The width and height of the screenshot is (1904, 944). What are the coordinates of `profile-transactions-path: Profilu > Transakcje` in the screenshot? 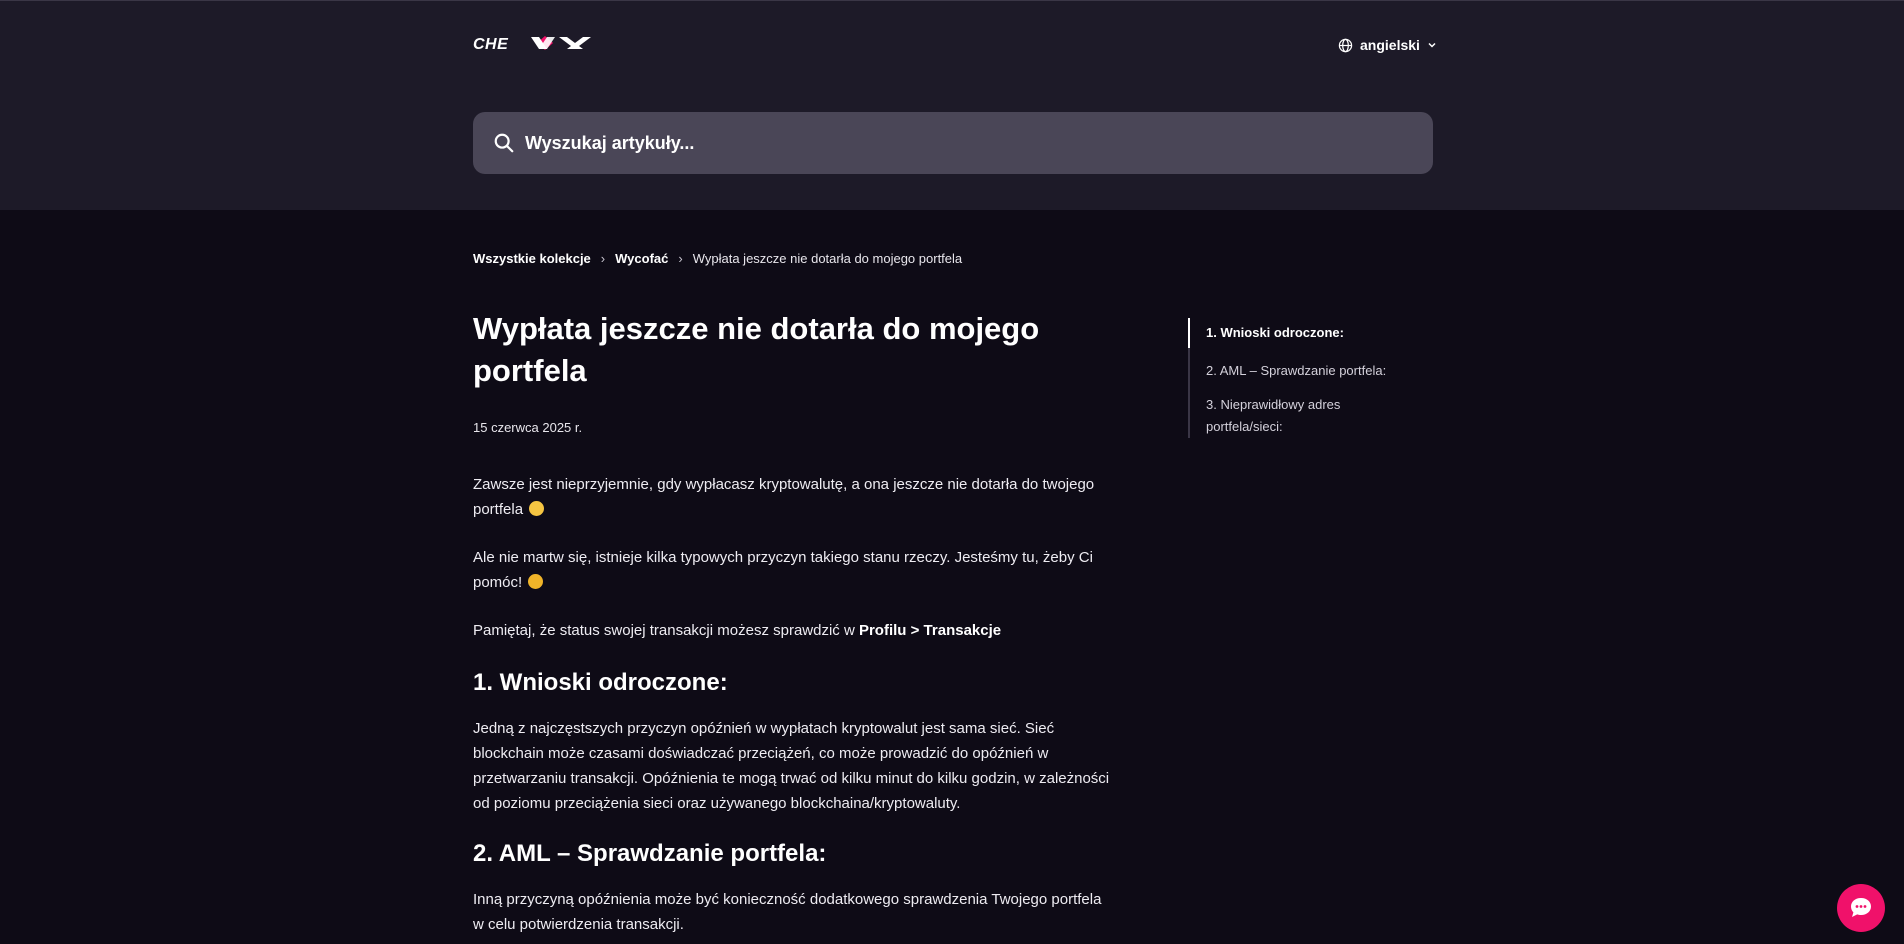 It's located at (930, 630).